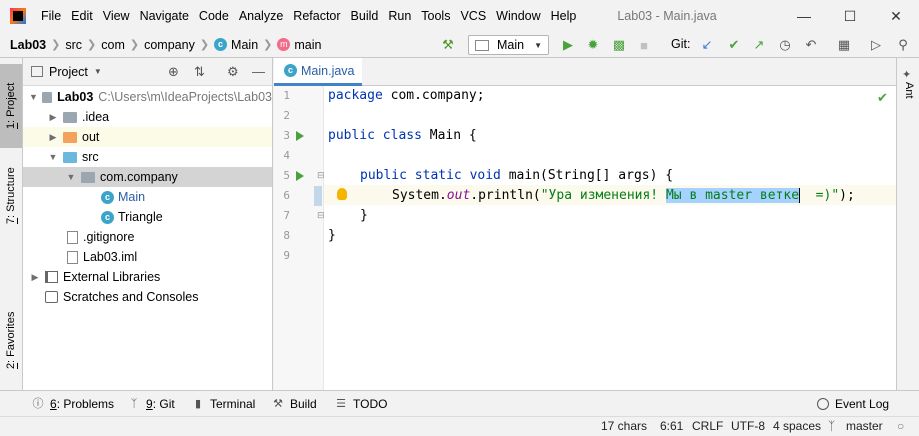 This screenshot has width=919, height=436. Describe the element at coordinates (882, 98) in the screenshot. I see `inspection-ok-icon: ✔` at that location.